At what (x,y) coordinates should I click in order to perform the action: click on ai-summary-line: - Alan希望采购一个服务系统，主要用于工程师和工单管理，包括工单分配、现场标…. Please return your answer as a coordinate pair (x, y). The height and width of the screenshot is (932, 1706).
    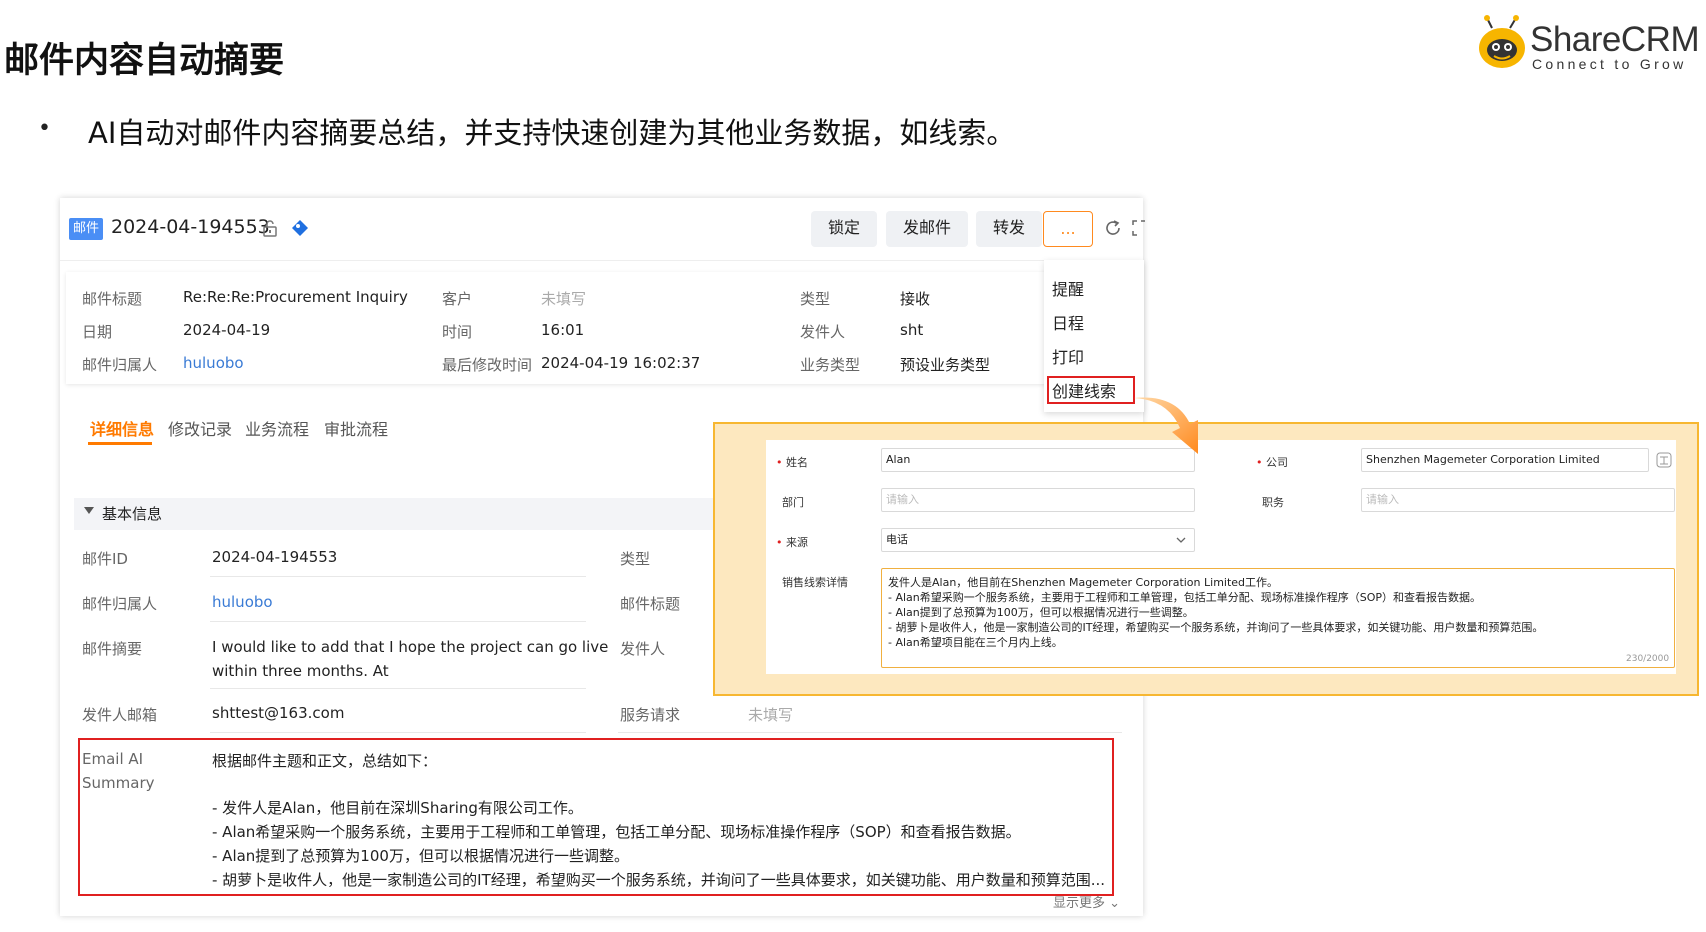
    Looking at the image, I should click on (616, 832).